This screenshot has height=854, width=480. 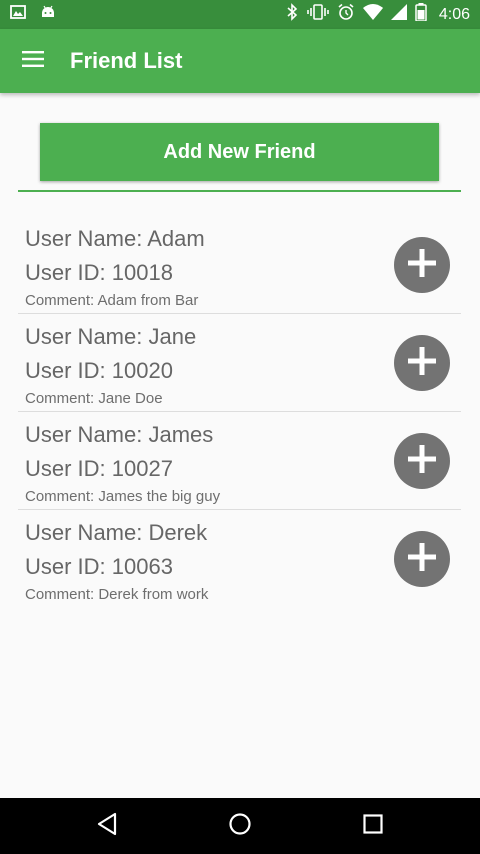 I want to click on add-new-friend-button: Add New Friend, so click(x=239, y=152).